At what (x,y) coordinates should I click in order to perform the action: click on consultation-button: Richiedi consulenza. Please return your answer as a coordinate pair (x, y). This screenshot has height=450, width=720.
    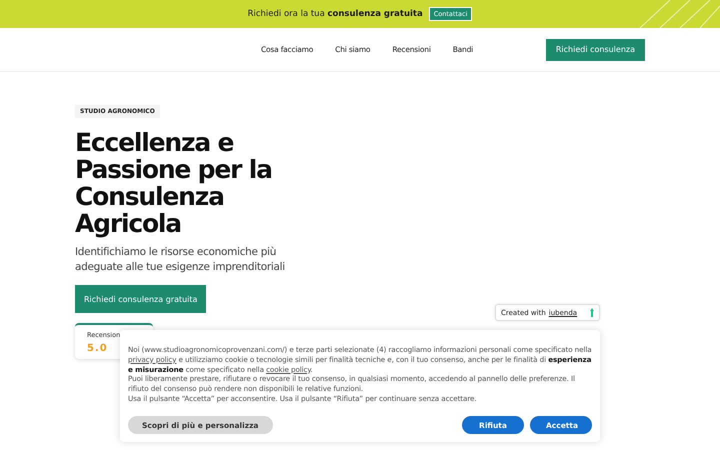
    Looking at the image, I should click on (595, 49).